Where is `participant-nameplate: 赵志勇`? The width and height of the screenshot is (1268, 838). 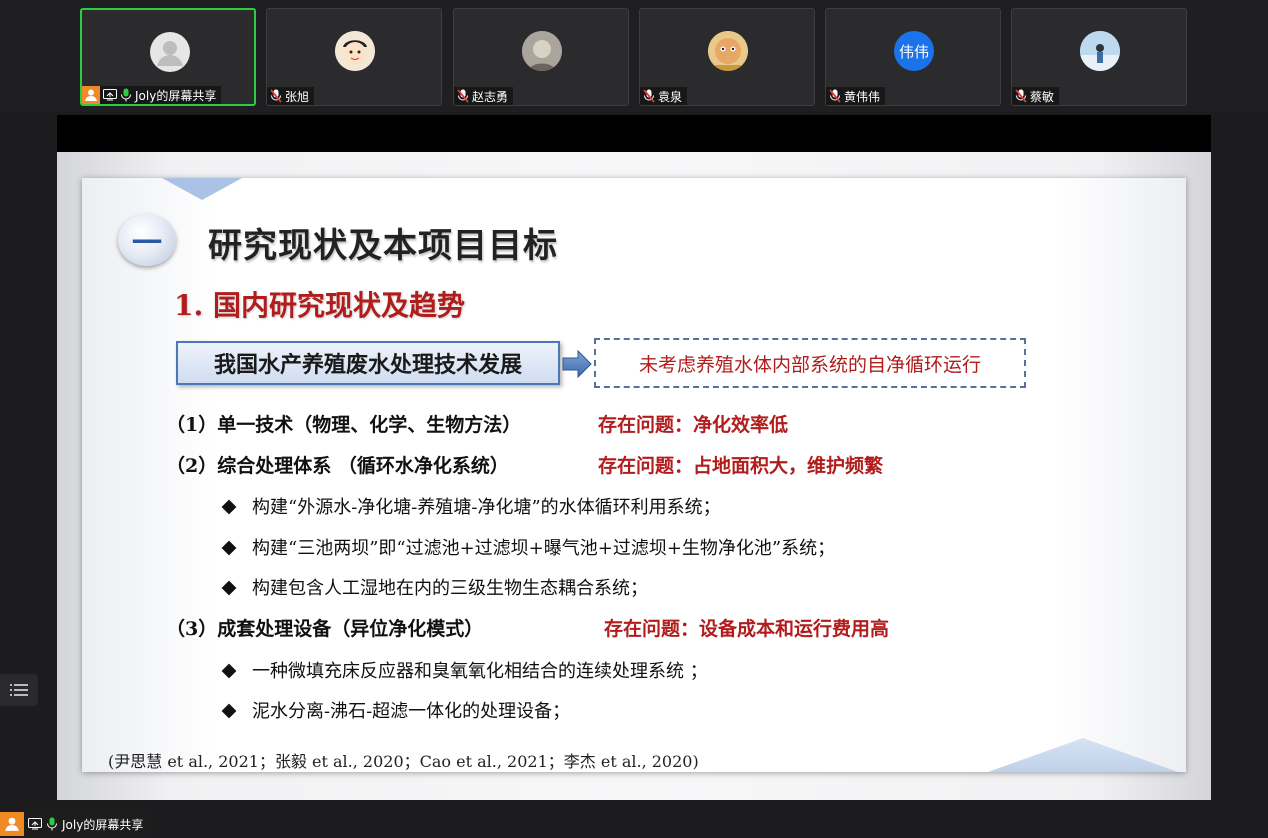 participant-nameplate: 赵志勇 is located at coordinates (484, 96).